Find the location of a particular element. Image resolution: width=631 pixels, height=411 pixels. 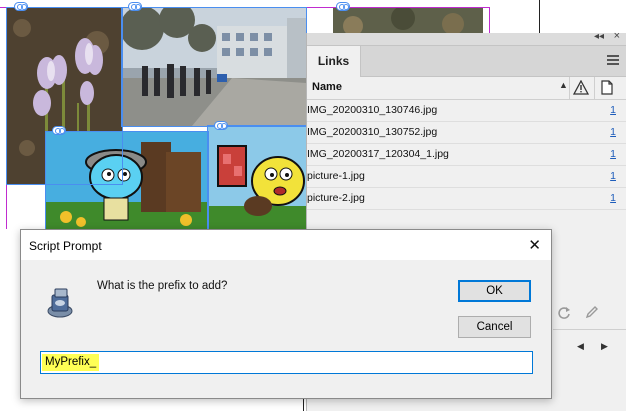

cancel-button: Cancel is located at coordinates (494, 327).